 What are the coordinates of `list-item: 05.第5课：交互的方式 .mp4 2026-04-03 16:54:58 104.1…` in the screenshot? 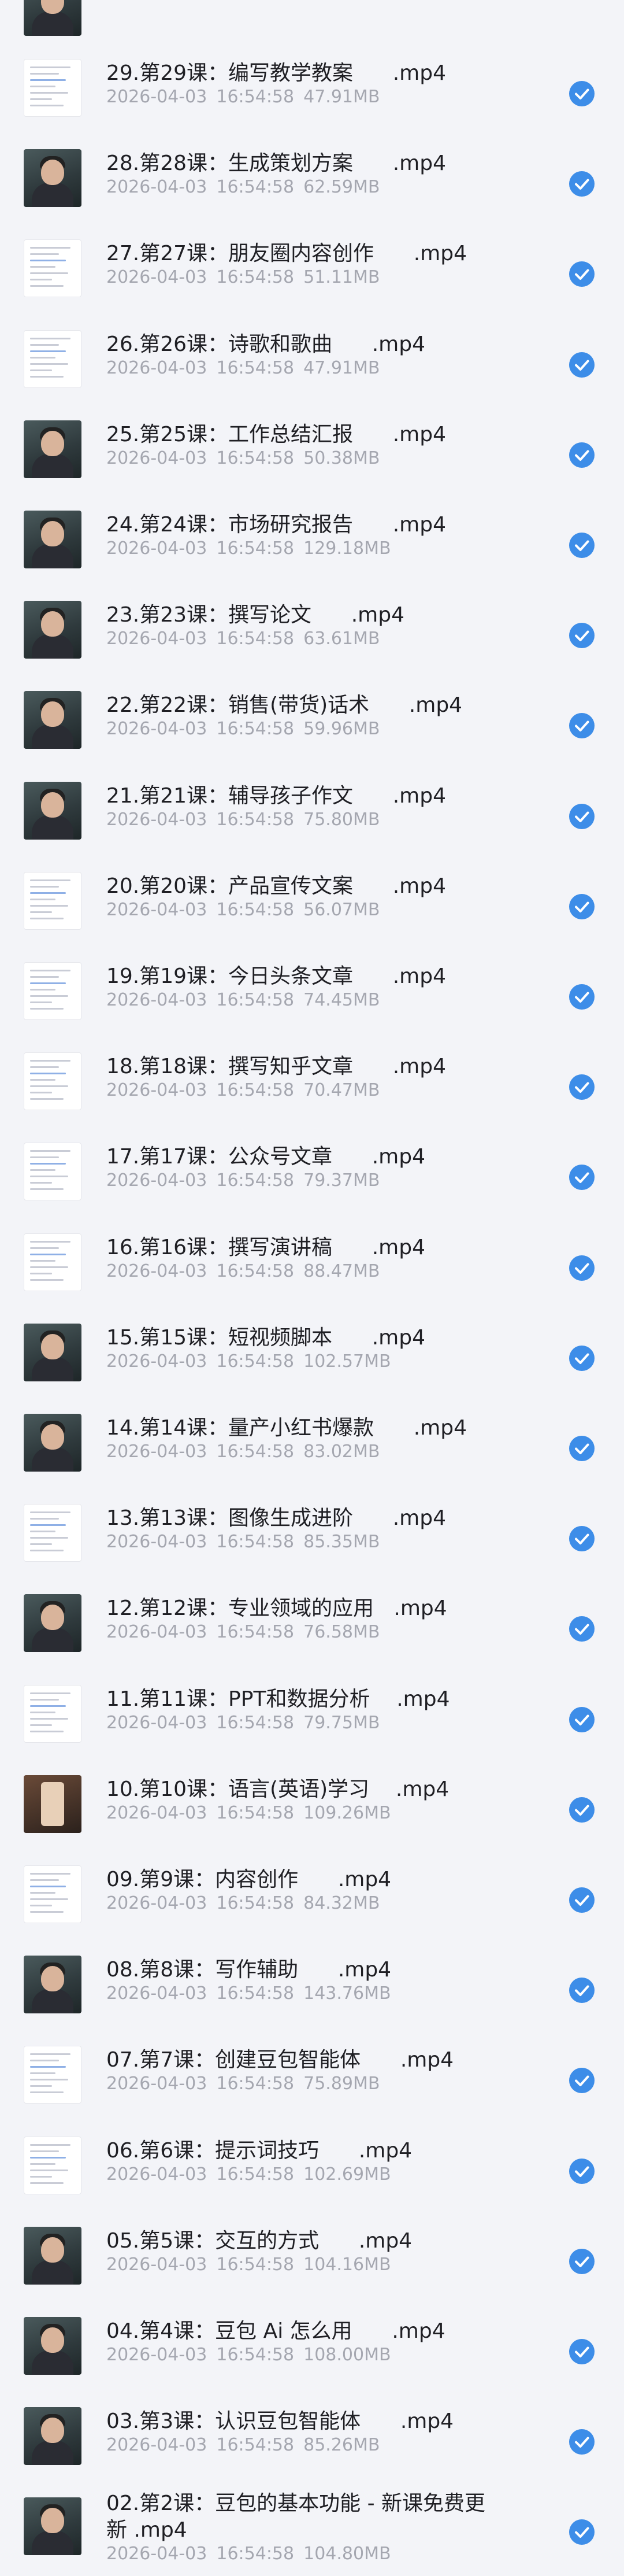 It's located at (312, 2258).